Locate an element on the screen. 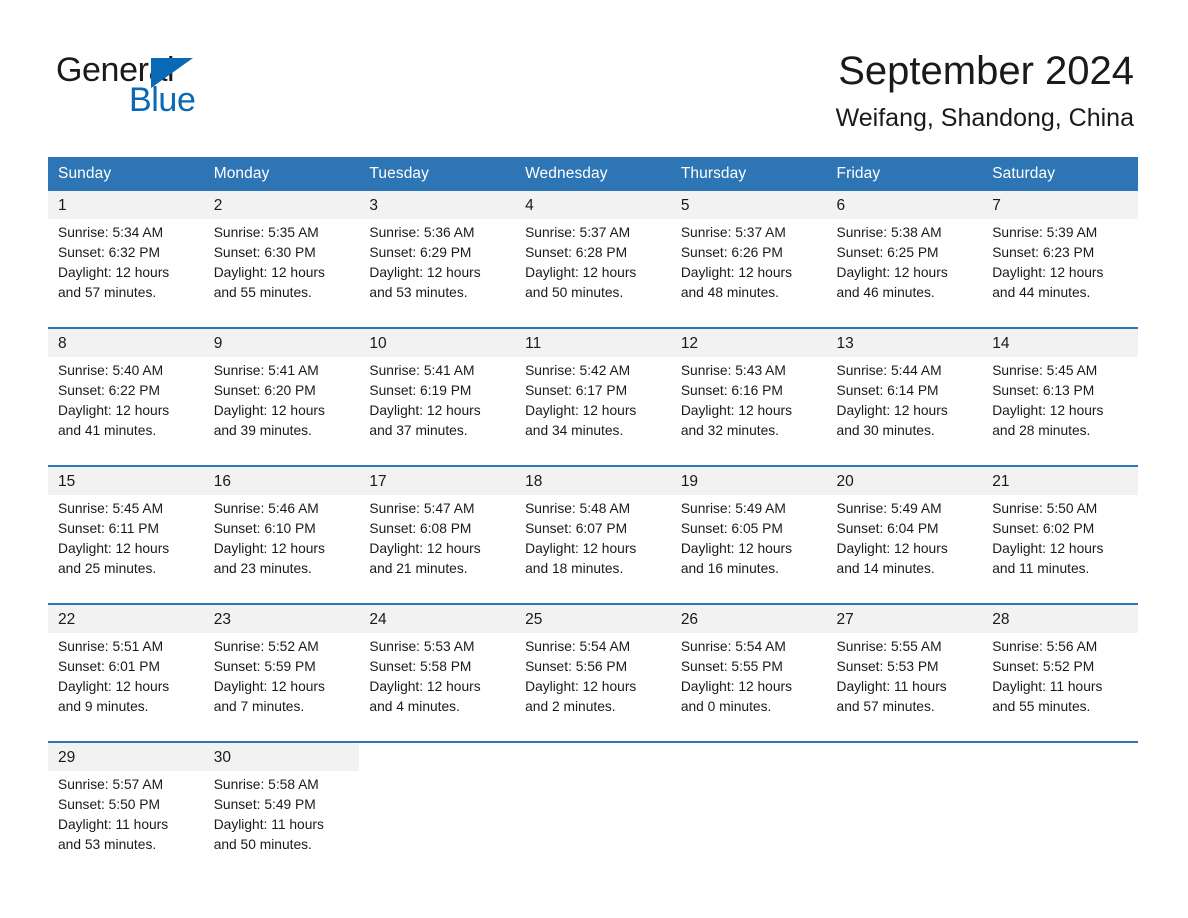 This screenshot has width=1188, height=918. sunset-text: Sunset: 6:25 PM is located at coordinates (887, 252).